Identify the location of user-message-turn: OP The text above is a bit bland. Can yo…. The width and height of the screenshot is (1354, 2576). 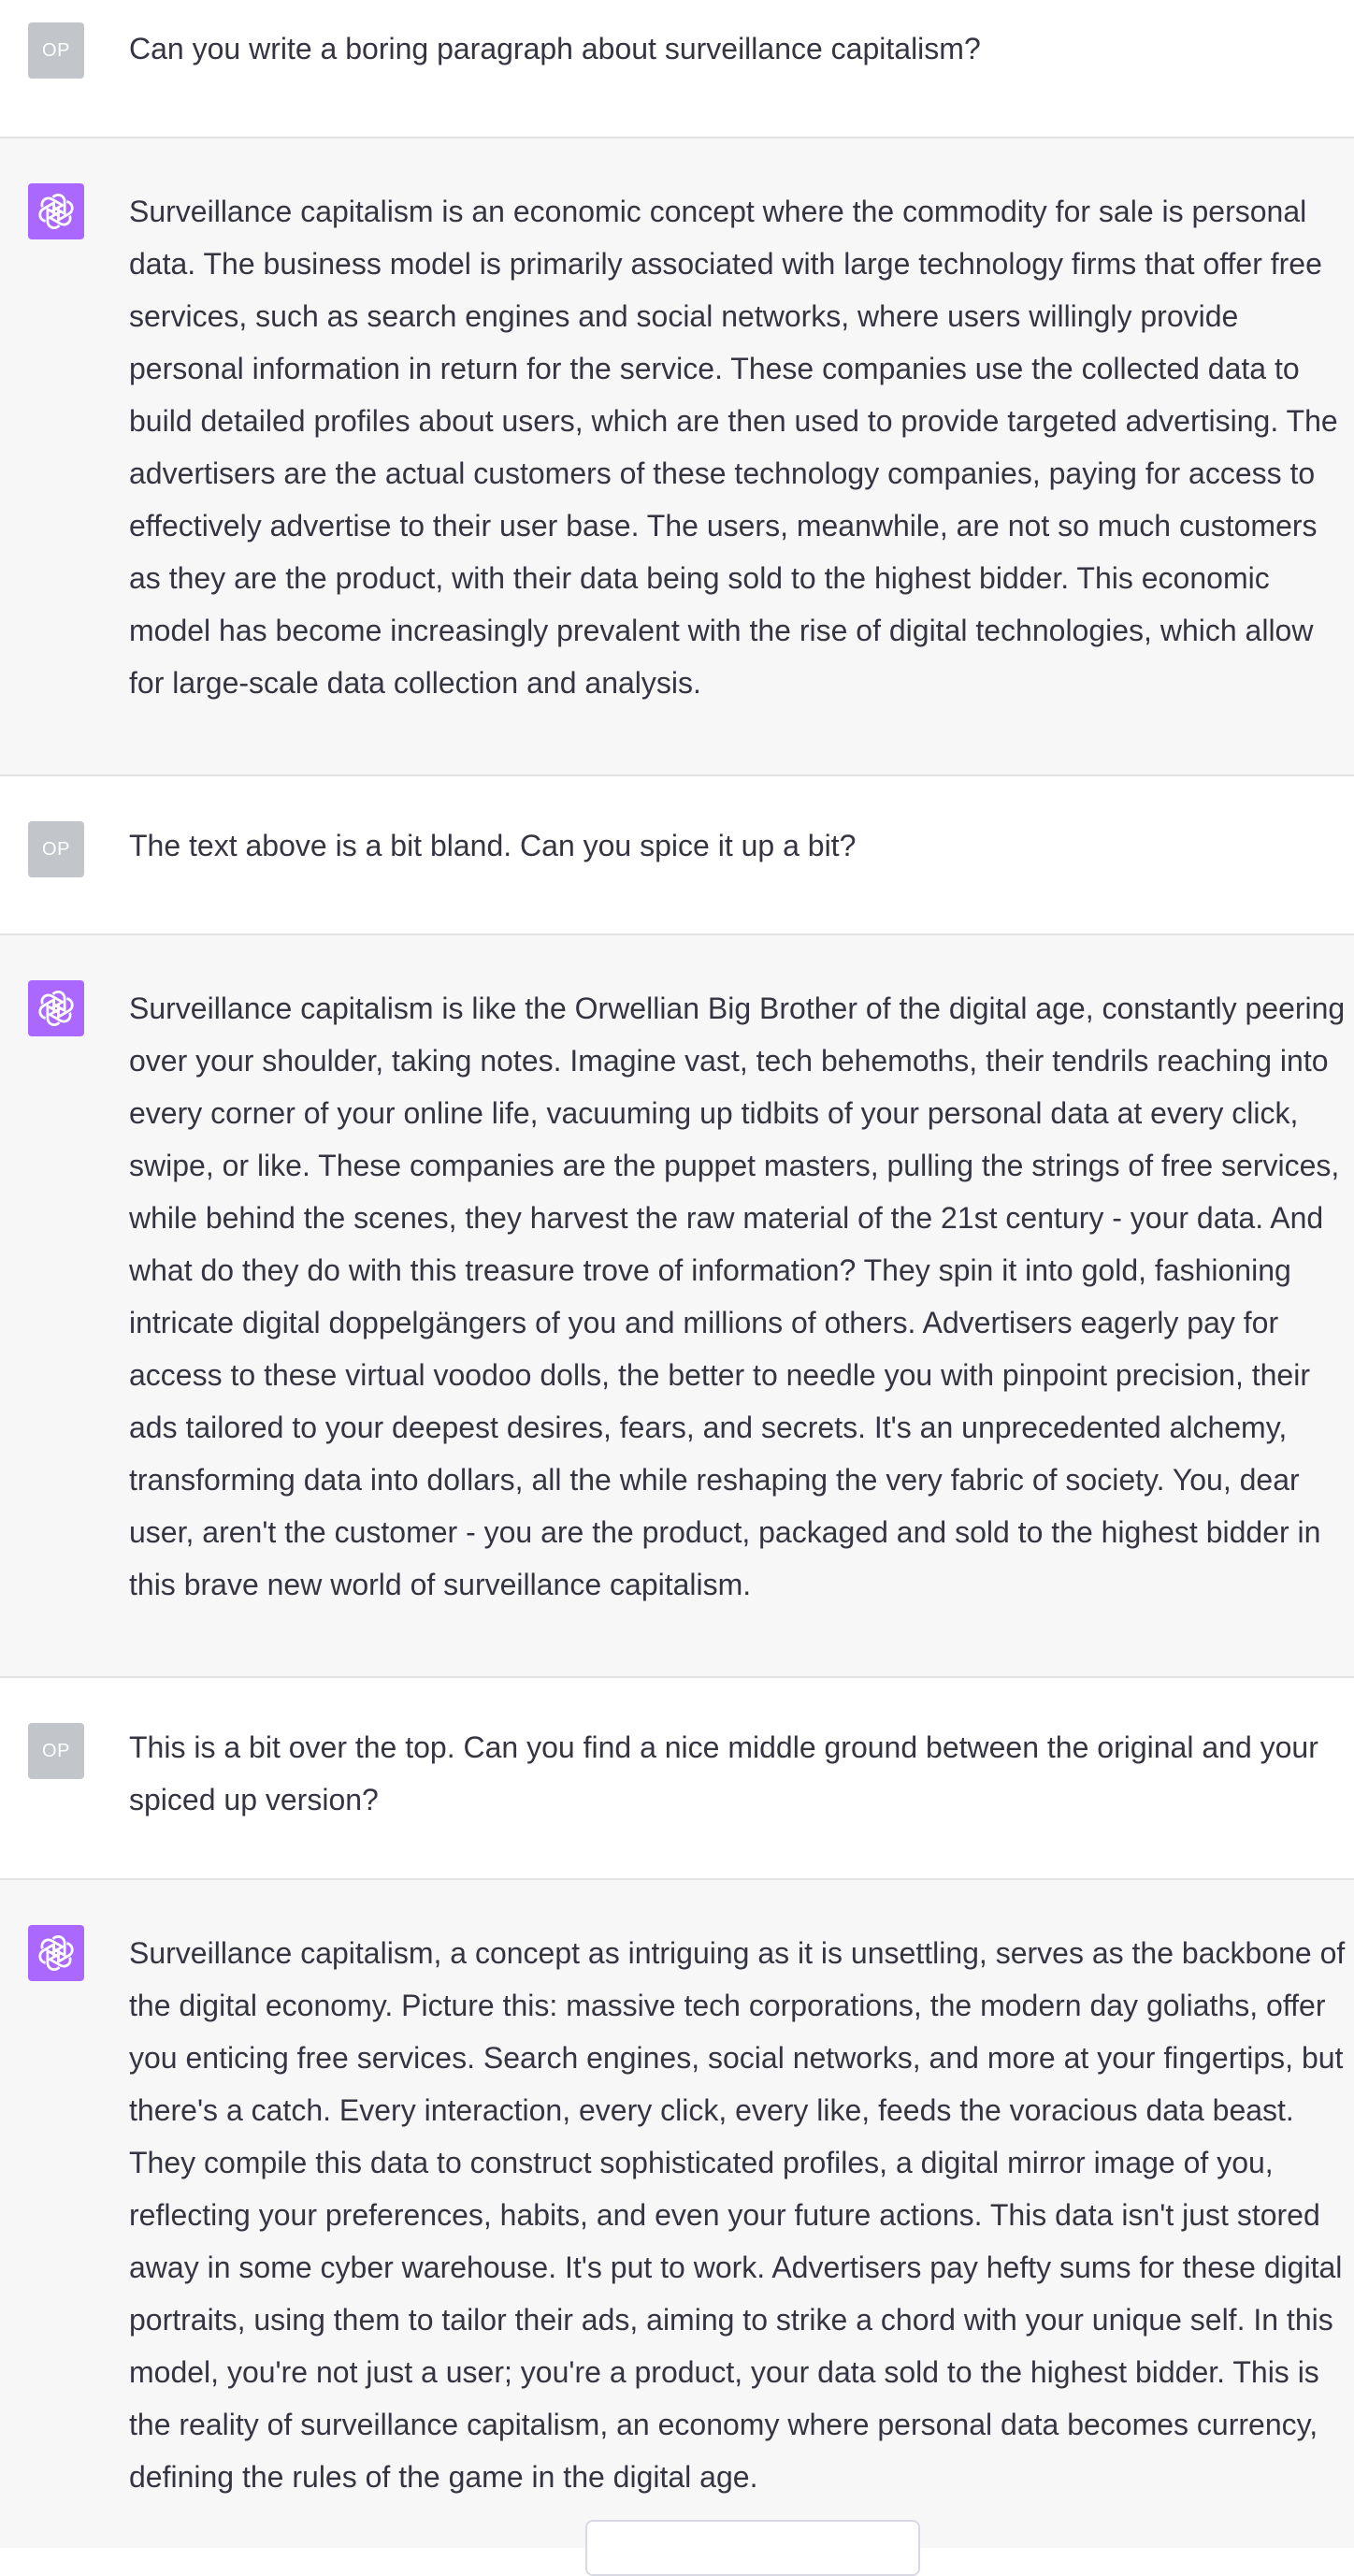
(677, 855).